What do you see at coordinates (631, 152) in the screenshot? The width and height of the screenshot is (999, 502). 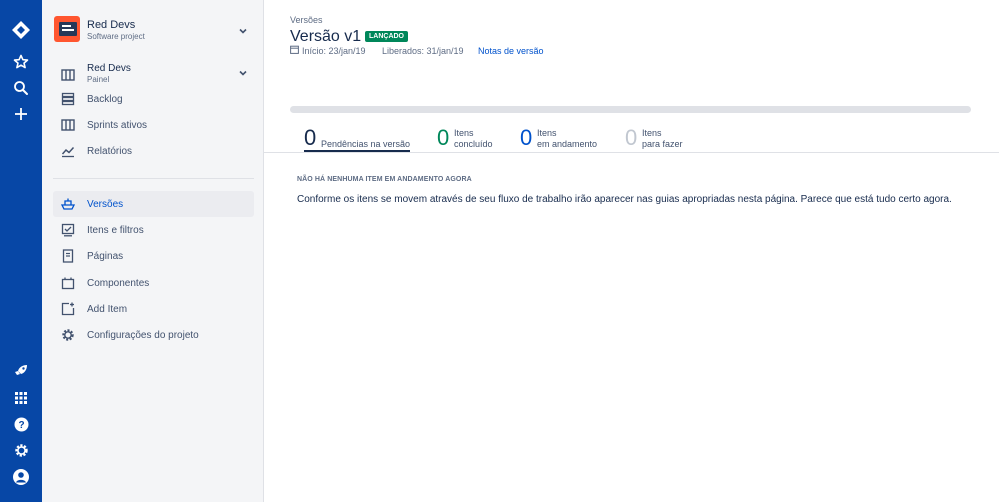 I see `tabs-divider` at bounding box center [631, 152].